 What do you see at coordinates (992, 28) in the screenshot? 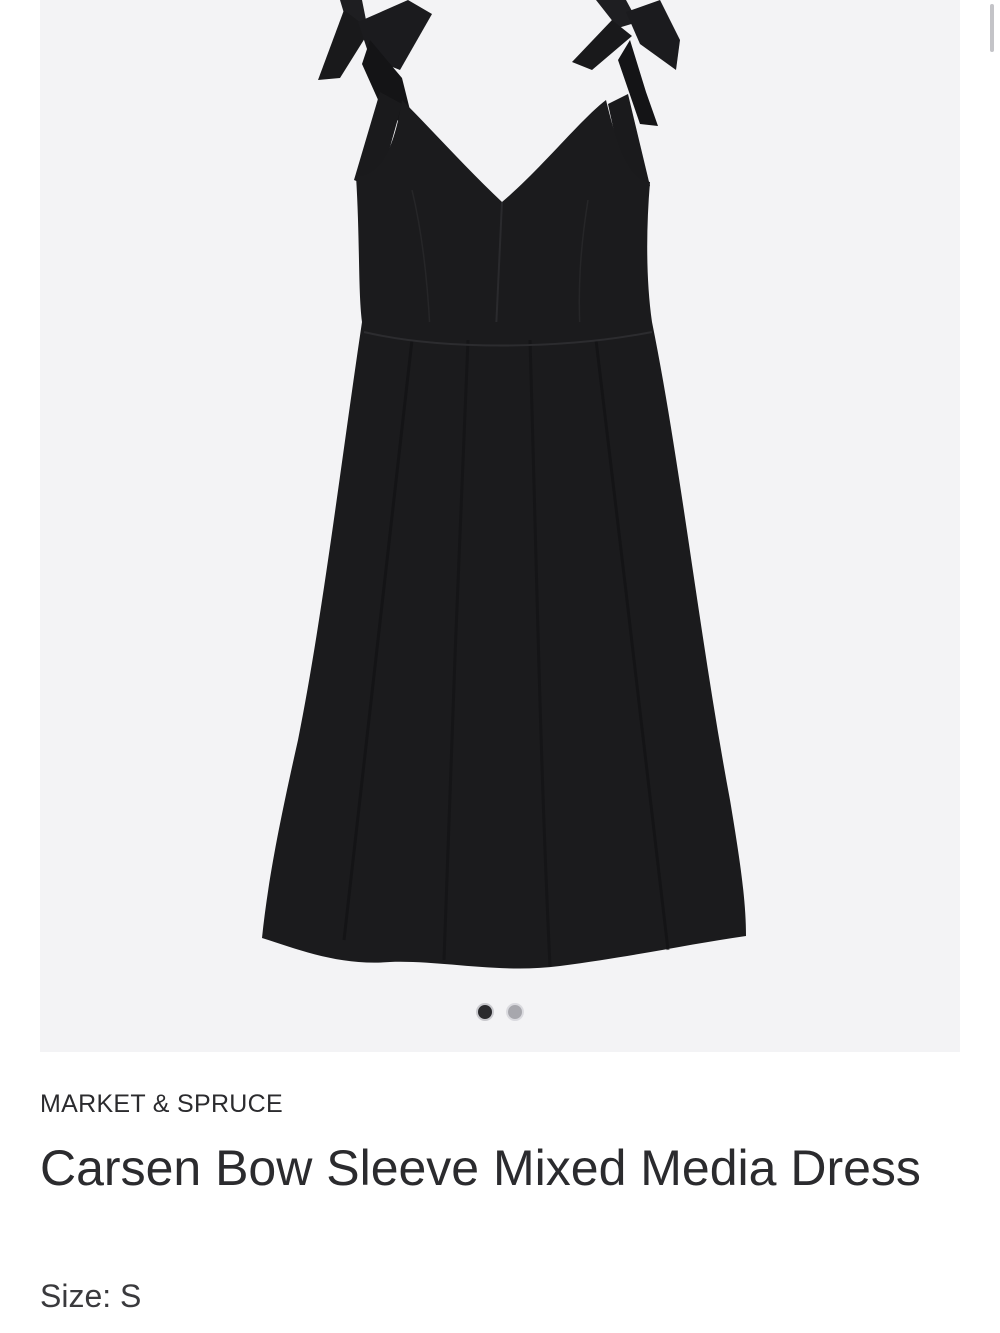
I see `scrollbar` at bounding box center [992, 28].